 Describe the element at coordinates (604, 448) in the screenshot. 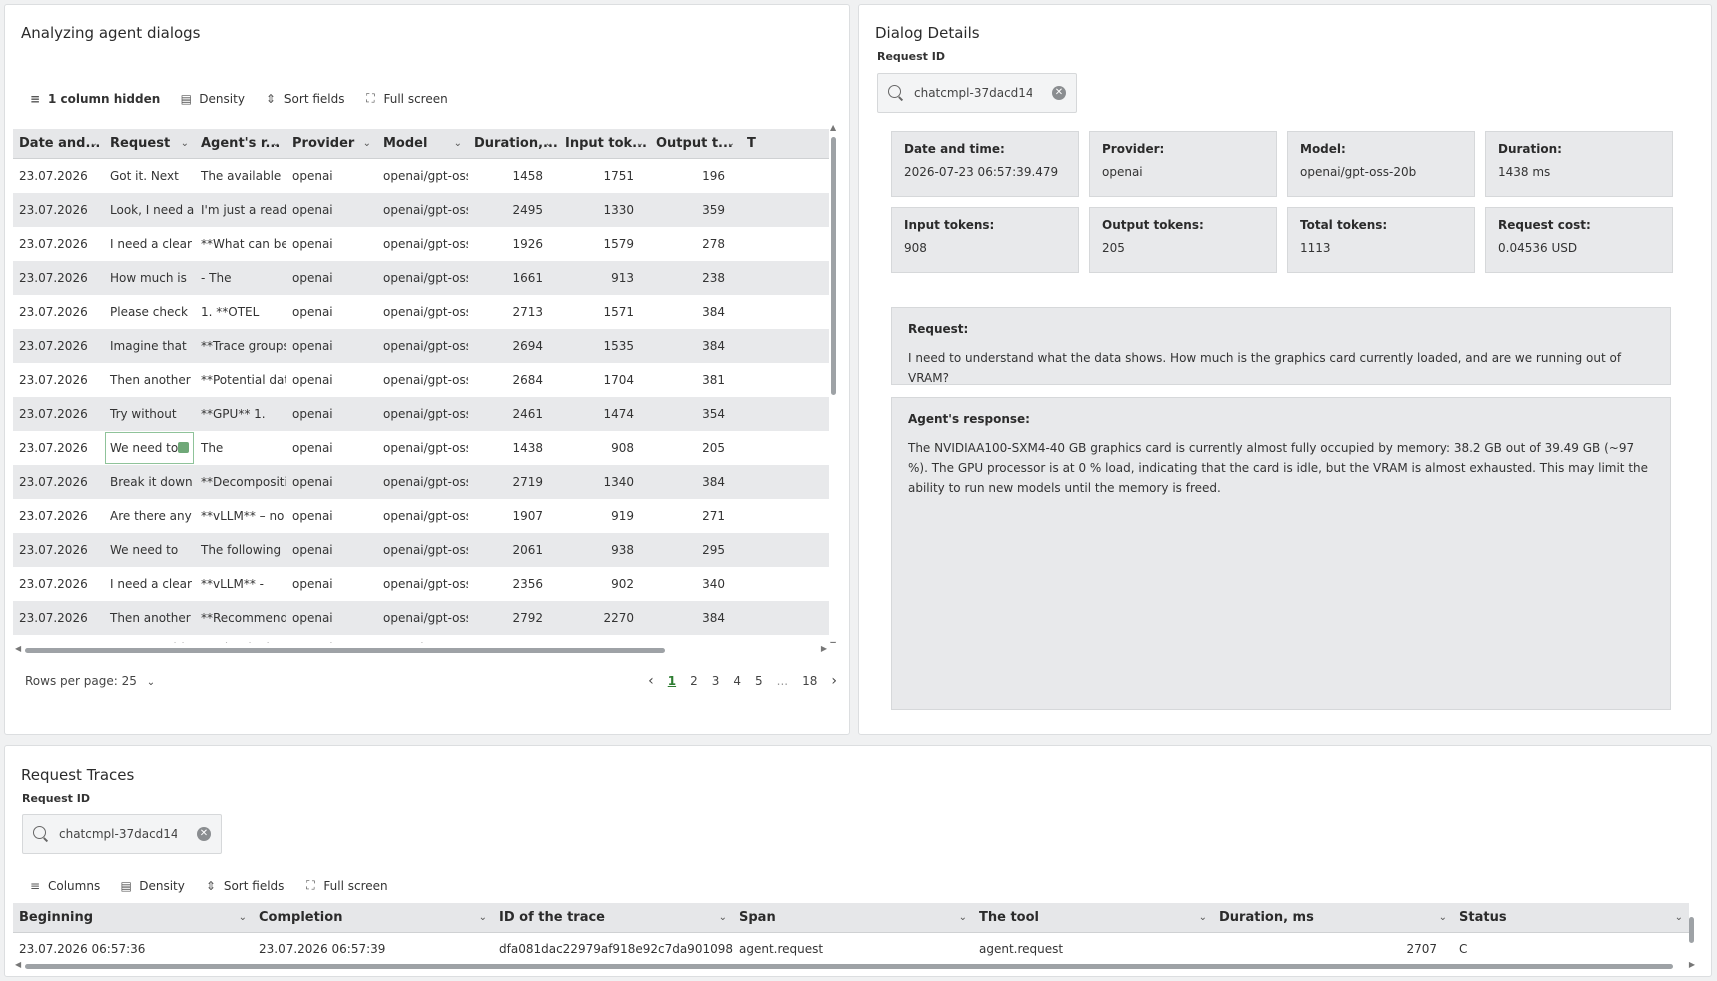

I see `table-cell: 908` at that location.